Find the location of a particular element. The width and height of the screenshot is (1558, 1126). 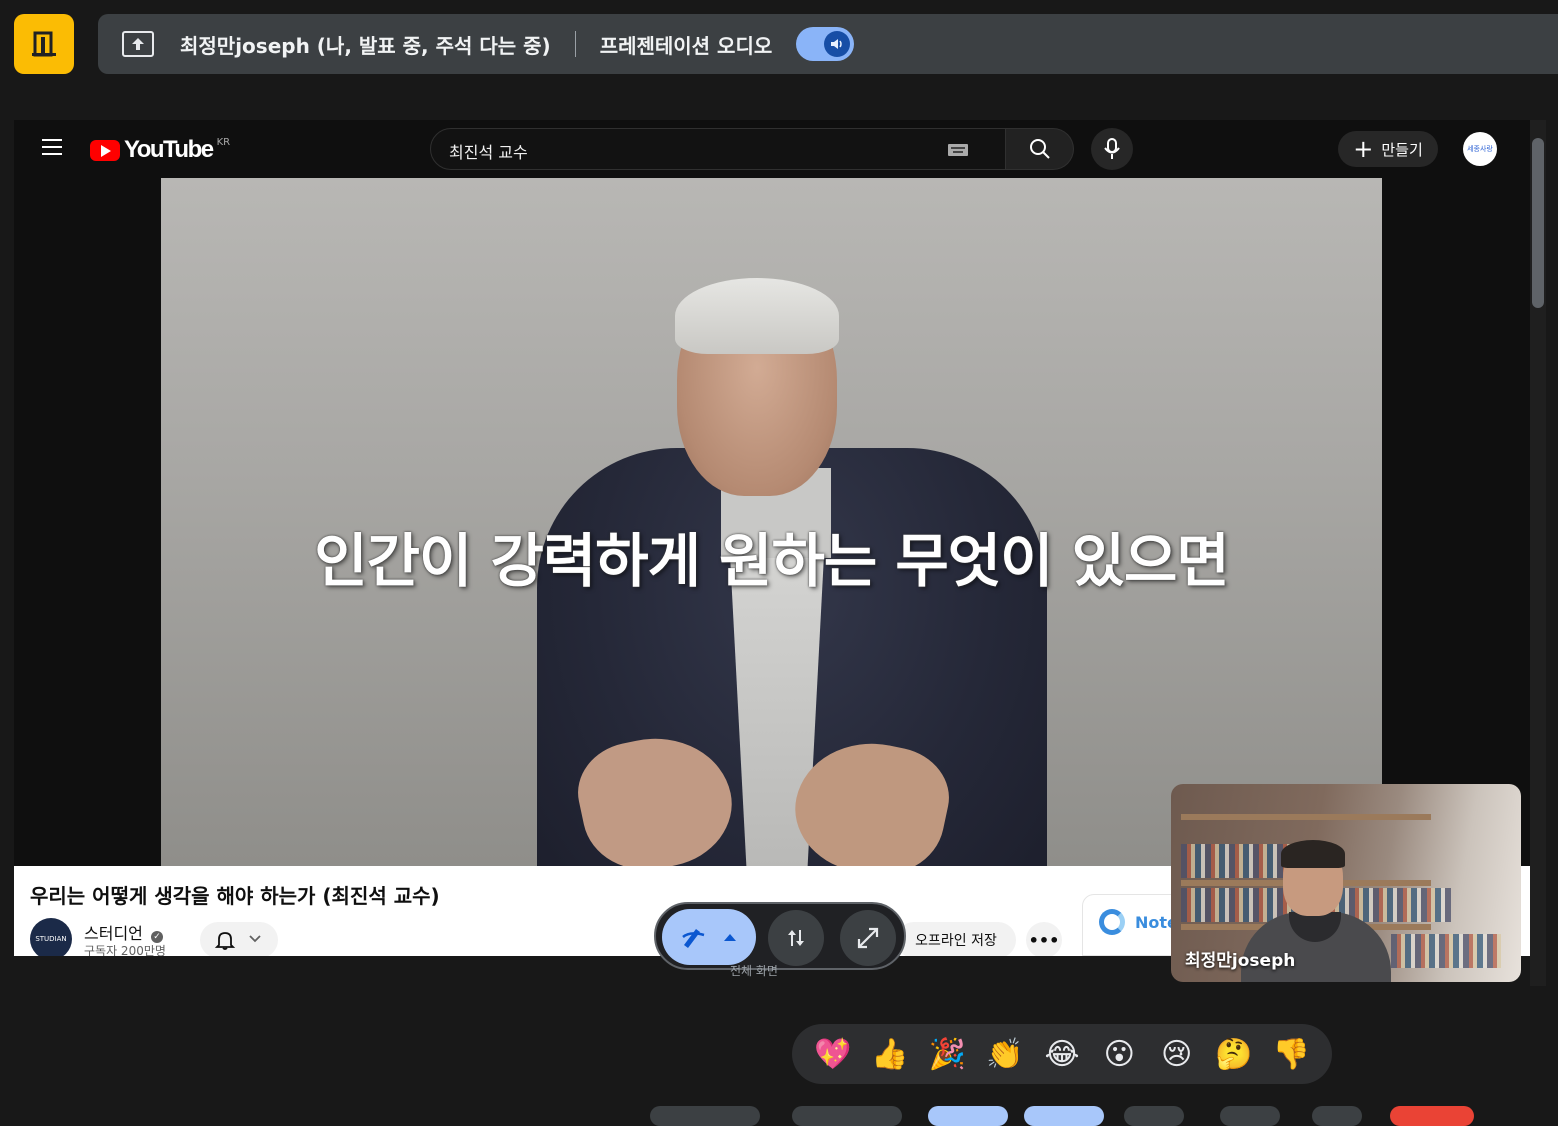

present-screen-icon is located at coordinates (138, 44).